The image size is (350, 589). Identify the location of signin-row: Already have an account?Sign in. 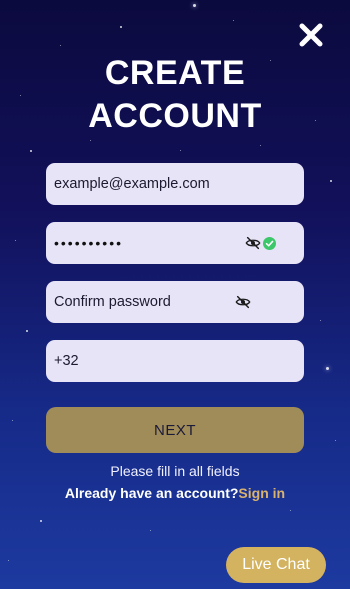
(175, 493).